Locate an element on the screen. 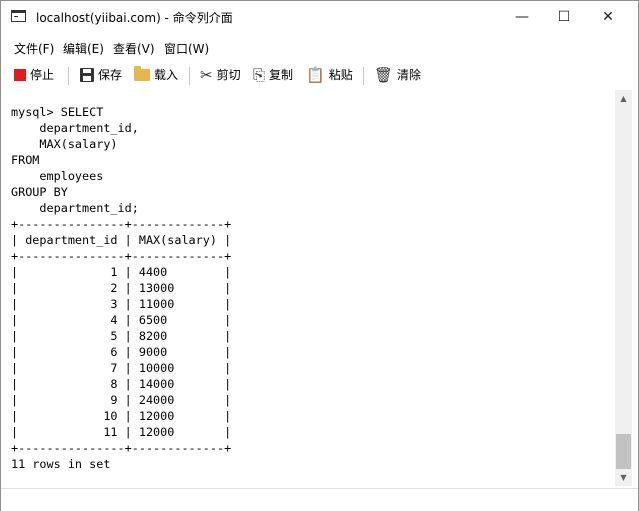 This screenshot has width=639, height=511. table-row: | 9 | 24000 | is located at coordinates (121, 400).